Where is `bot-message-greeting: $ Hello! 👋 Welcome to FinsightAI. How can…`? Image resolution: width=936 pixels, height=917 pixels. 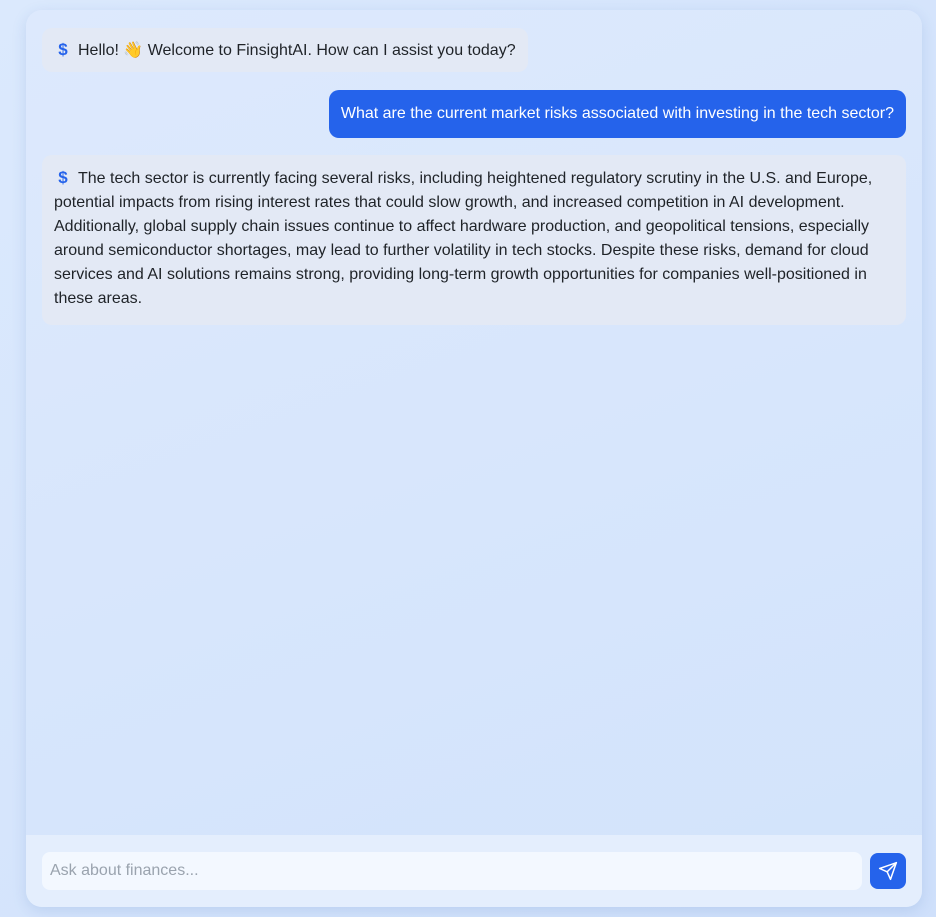
bot-message-greeting: $ Hello! 👋 Welcome to FinsightAI. How can… is located at coordinates (285, 50).